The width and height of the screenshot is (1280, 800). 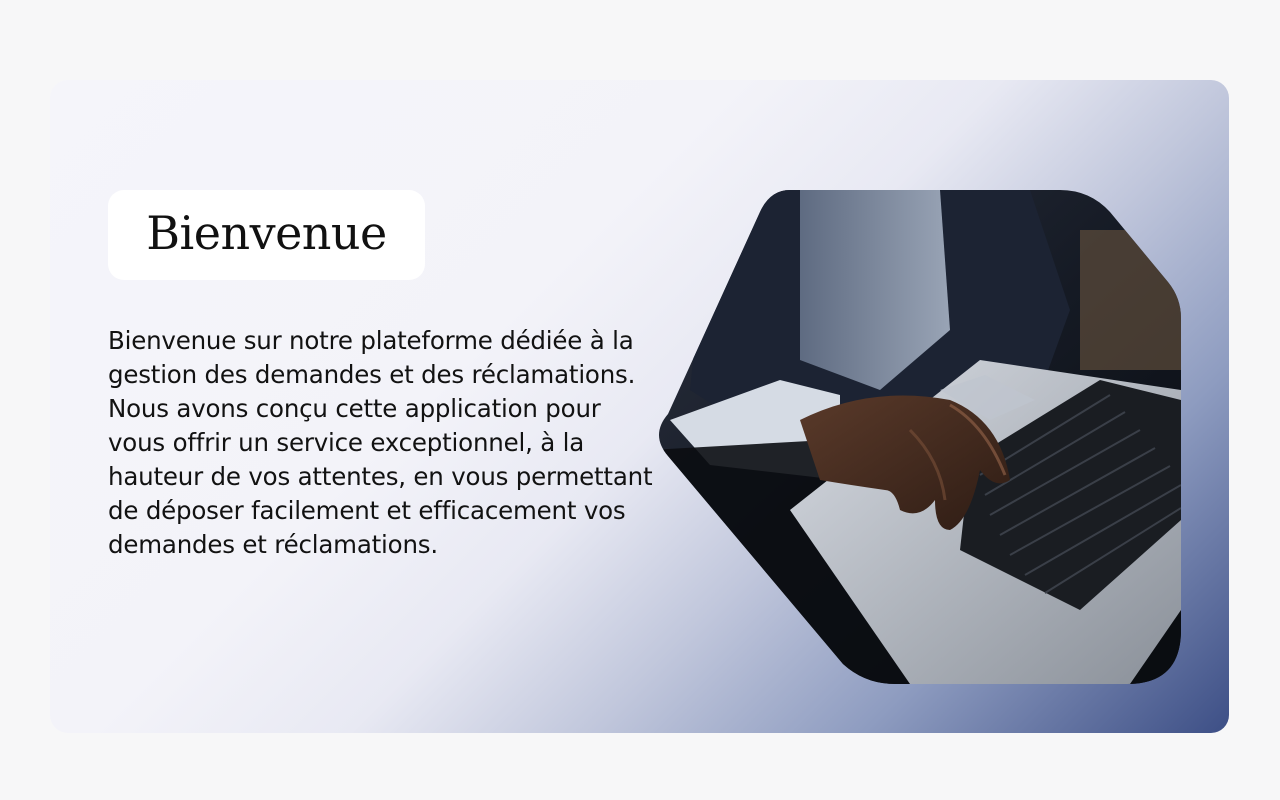 I want to click on page-title: Bienvenue, so click(x=266, y=233).